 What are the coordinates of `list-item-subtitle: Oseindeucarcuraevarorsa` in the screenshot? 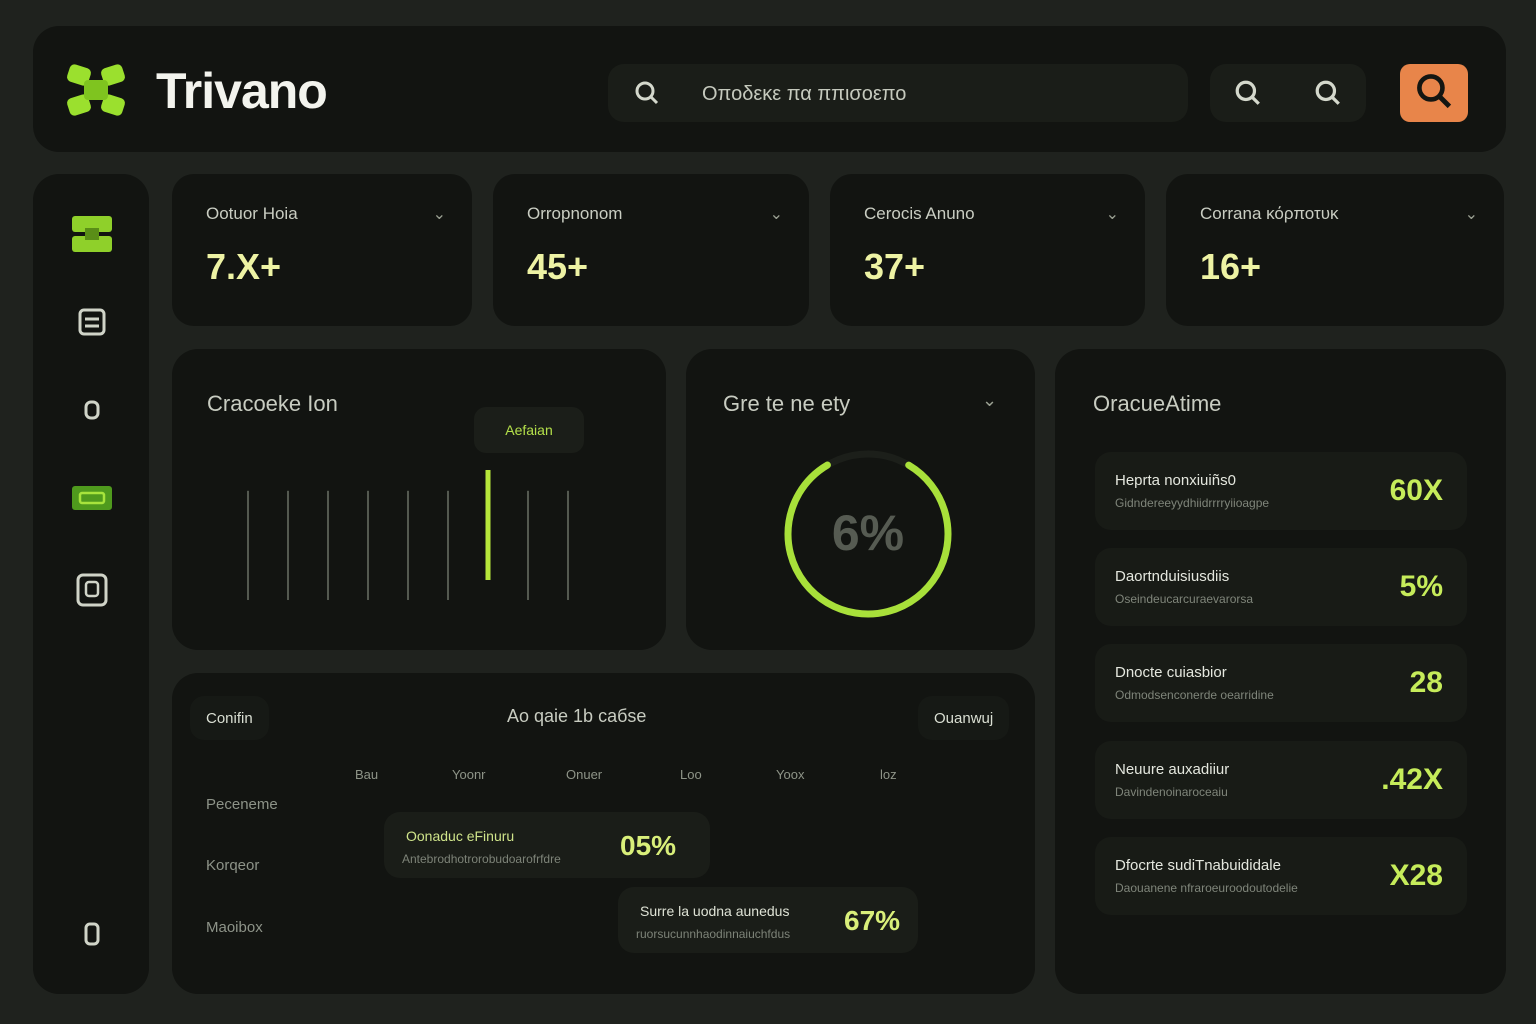 It's located at (1184, 599).